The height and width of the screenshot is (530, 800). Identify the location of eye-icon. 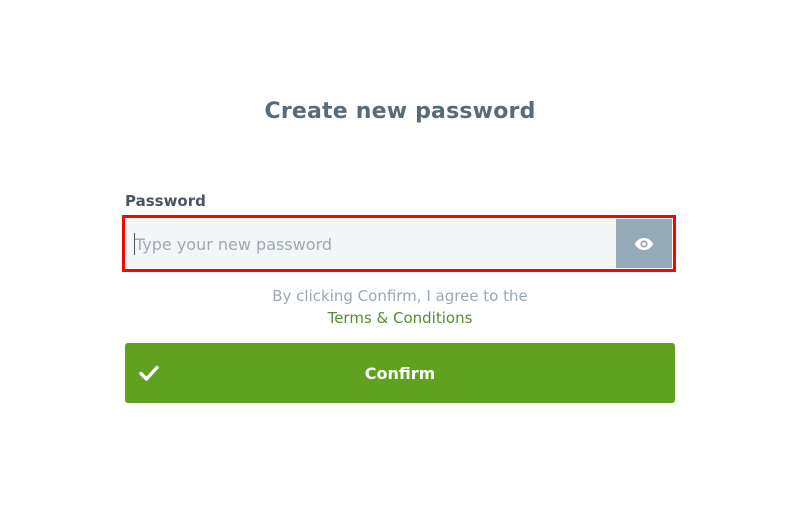
(644, 243).